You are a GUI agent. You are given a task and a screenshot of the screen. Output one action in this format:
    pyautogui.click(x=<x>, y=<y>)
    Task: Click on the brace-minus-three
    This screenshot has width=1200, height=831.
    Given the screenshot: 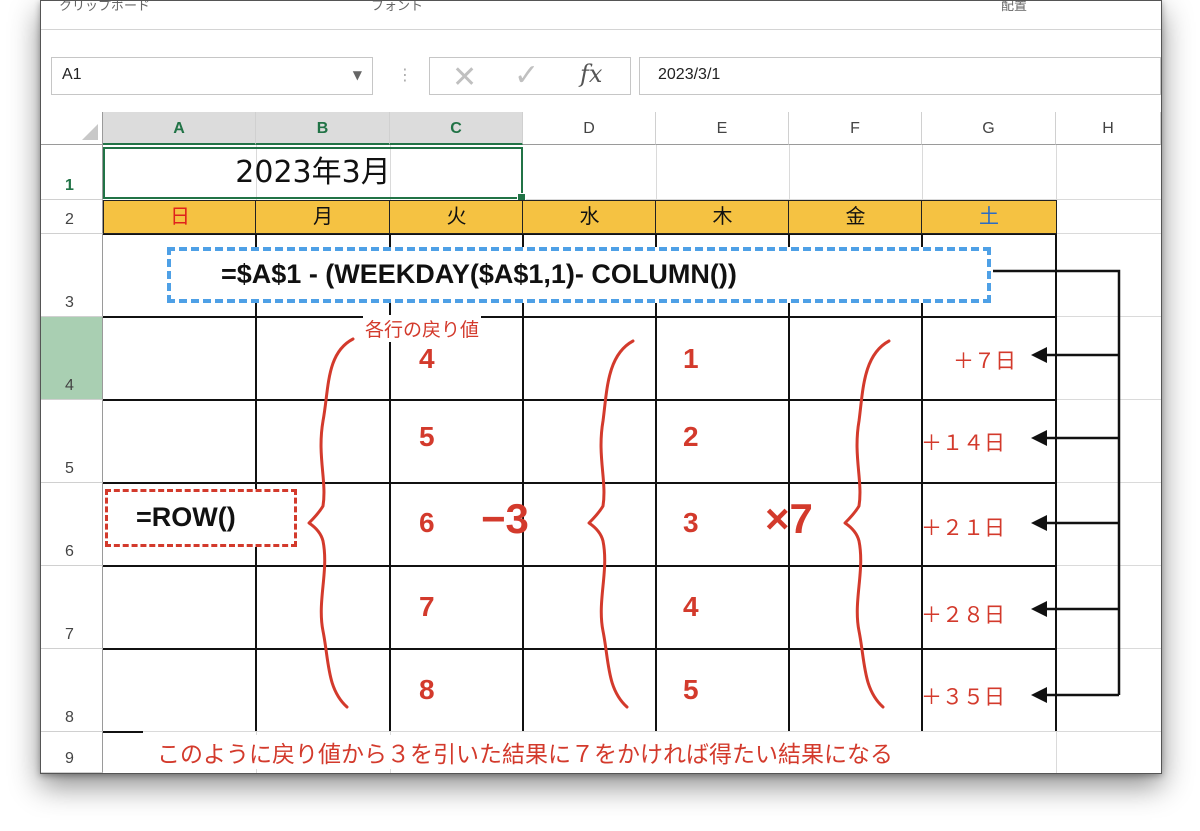 What is the action you would take?
    pyautogui.click(x=611, y=524)
    